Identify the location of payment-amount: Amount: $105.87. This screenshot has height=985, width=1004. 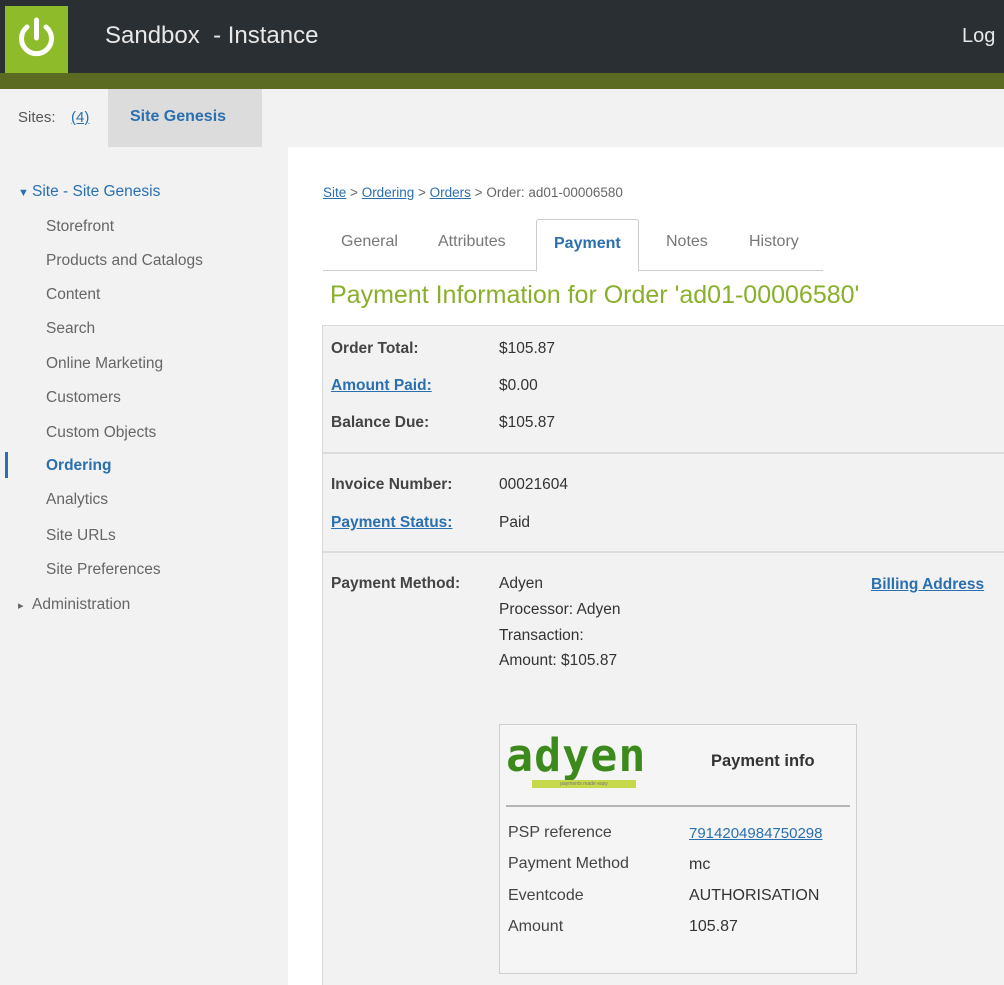
(558, 660).